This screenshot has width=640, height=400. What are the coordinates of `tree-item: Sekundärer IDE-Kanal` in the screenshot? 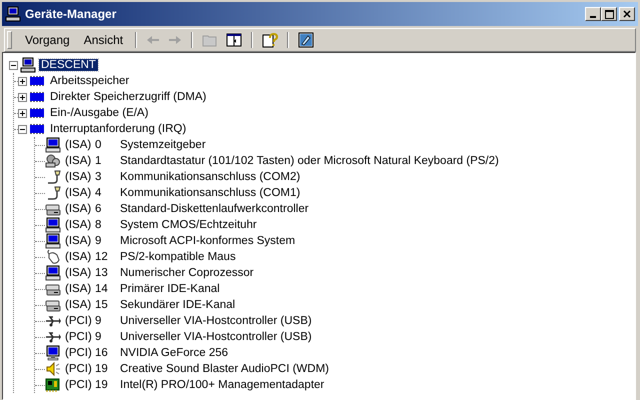 It's located at (178, 305).